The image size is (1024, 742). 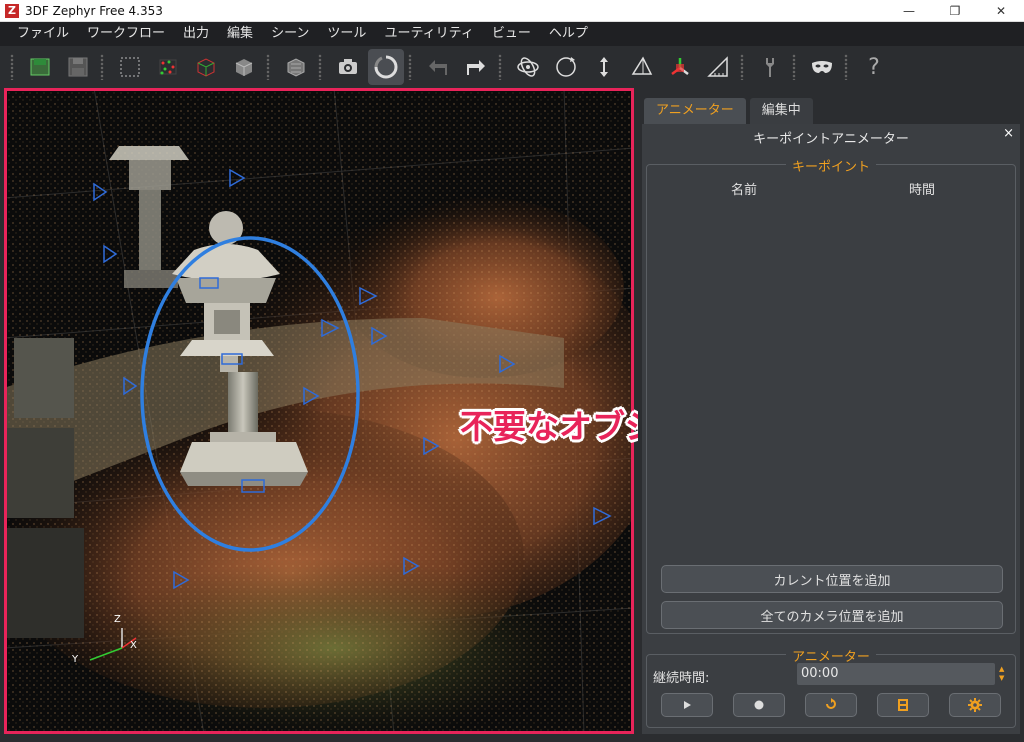 I want to click on panel-tabs: アニメーター 編集中, so click(x=730, y=111).